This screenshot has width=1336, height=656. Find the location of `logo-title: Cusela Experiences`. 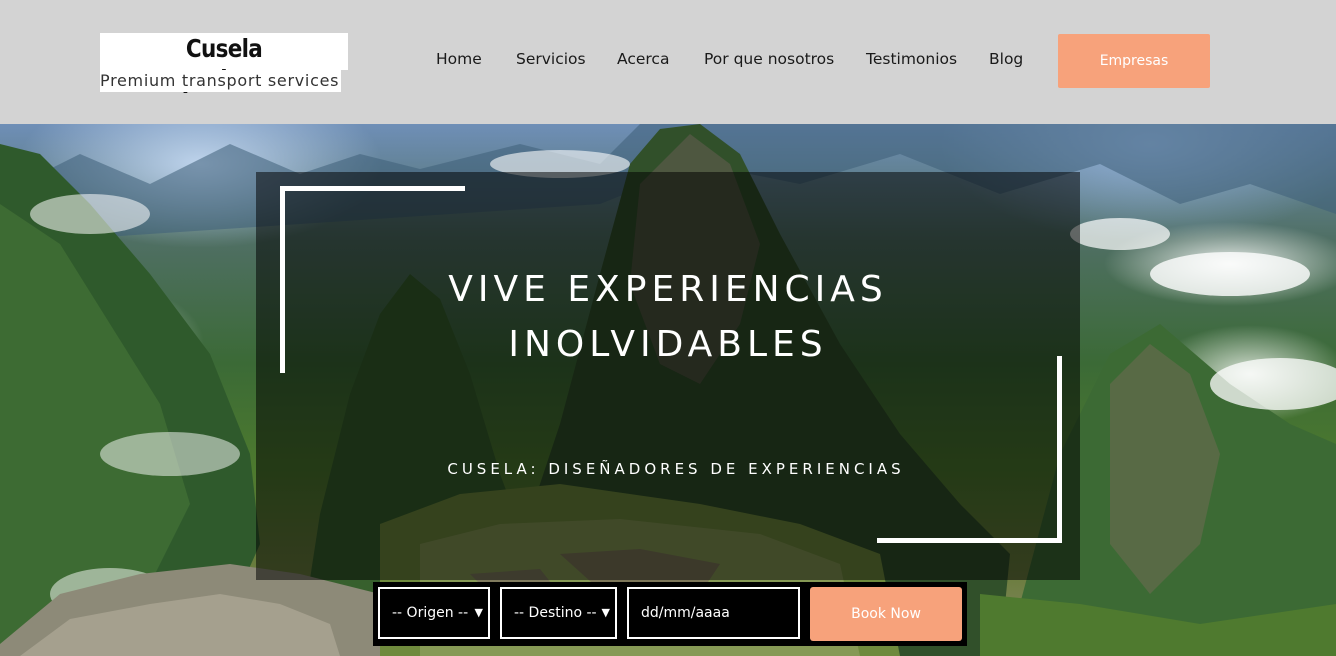

logo-title: Cusela Experiences is located at coordinates (225, 64).